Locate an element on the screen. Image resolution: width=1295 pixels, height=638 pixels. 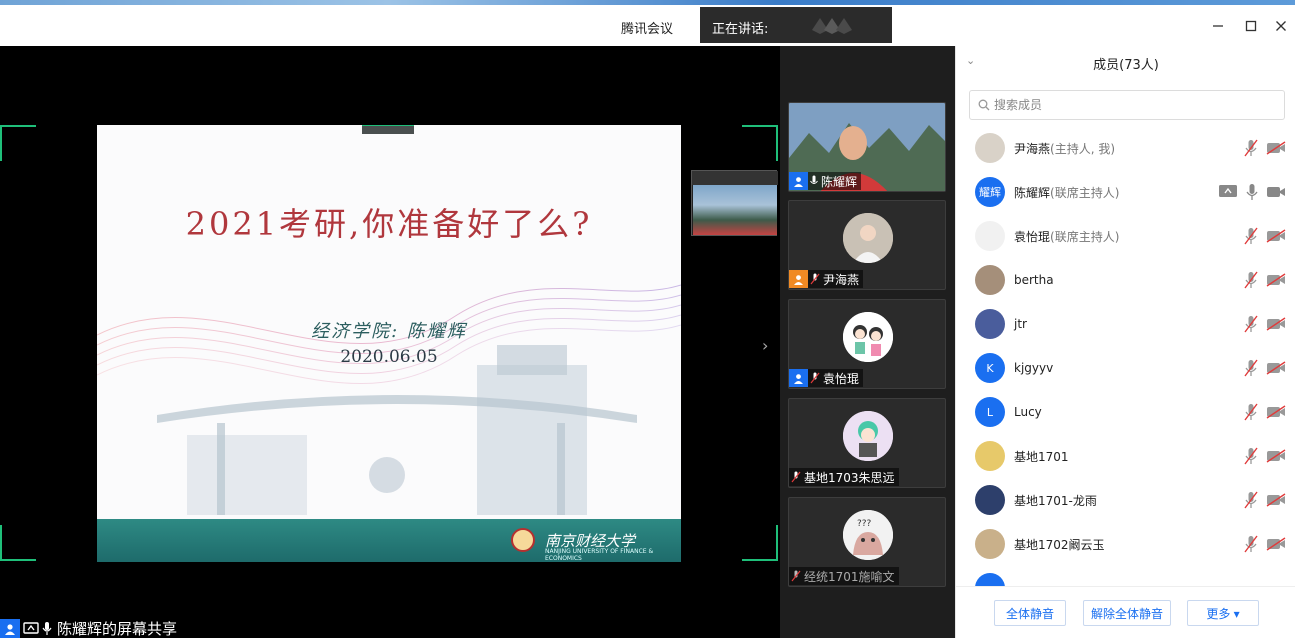
member-row: jtr is located at coordinates (1125, 324).